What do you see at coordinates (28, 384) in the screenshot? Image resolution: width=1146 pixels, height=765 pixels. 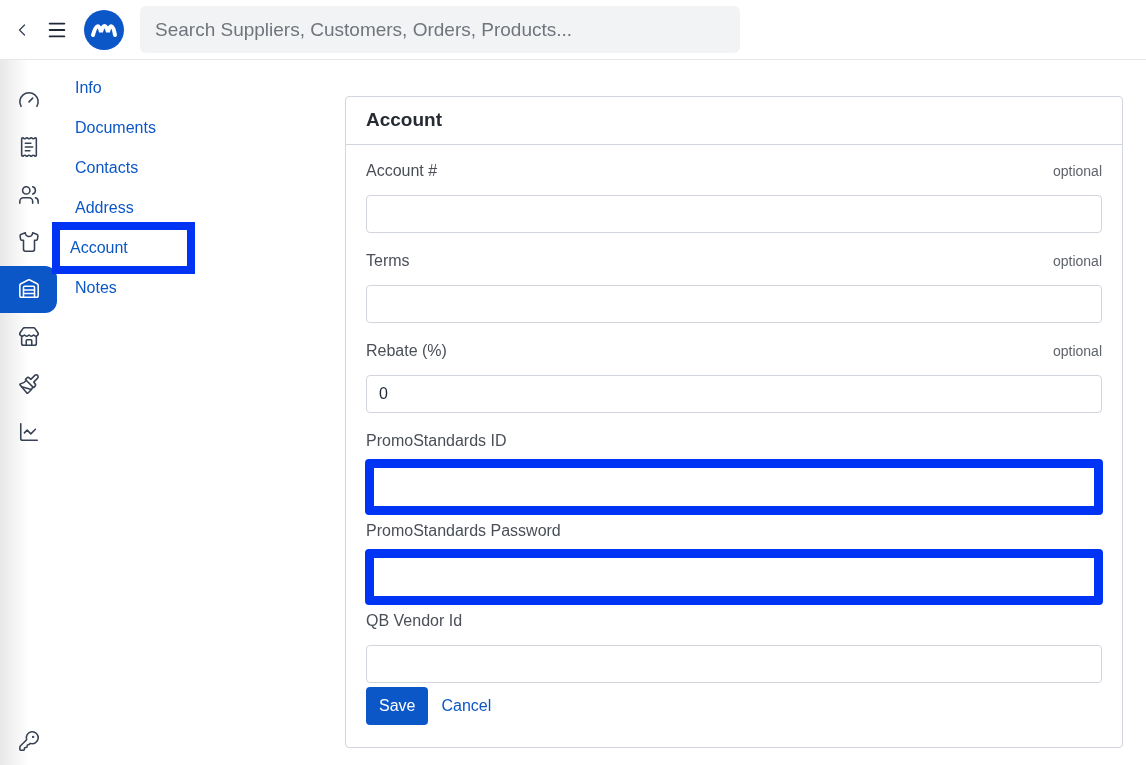 I see `paintbrush-icon` at bounding box center [28, 384].